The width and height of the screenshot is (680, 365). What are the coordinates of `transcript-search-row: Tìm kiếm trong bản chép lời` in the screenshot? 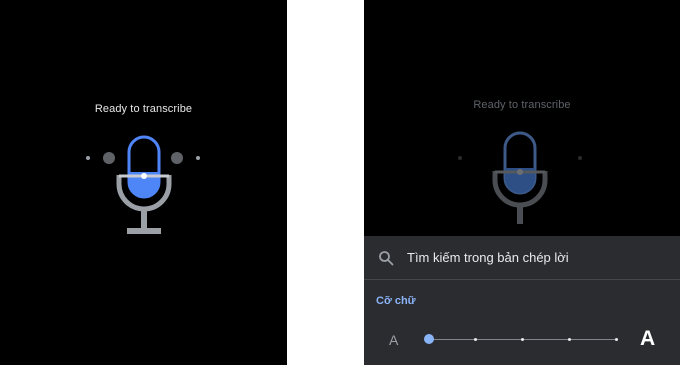 It's located at (522, 258).